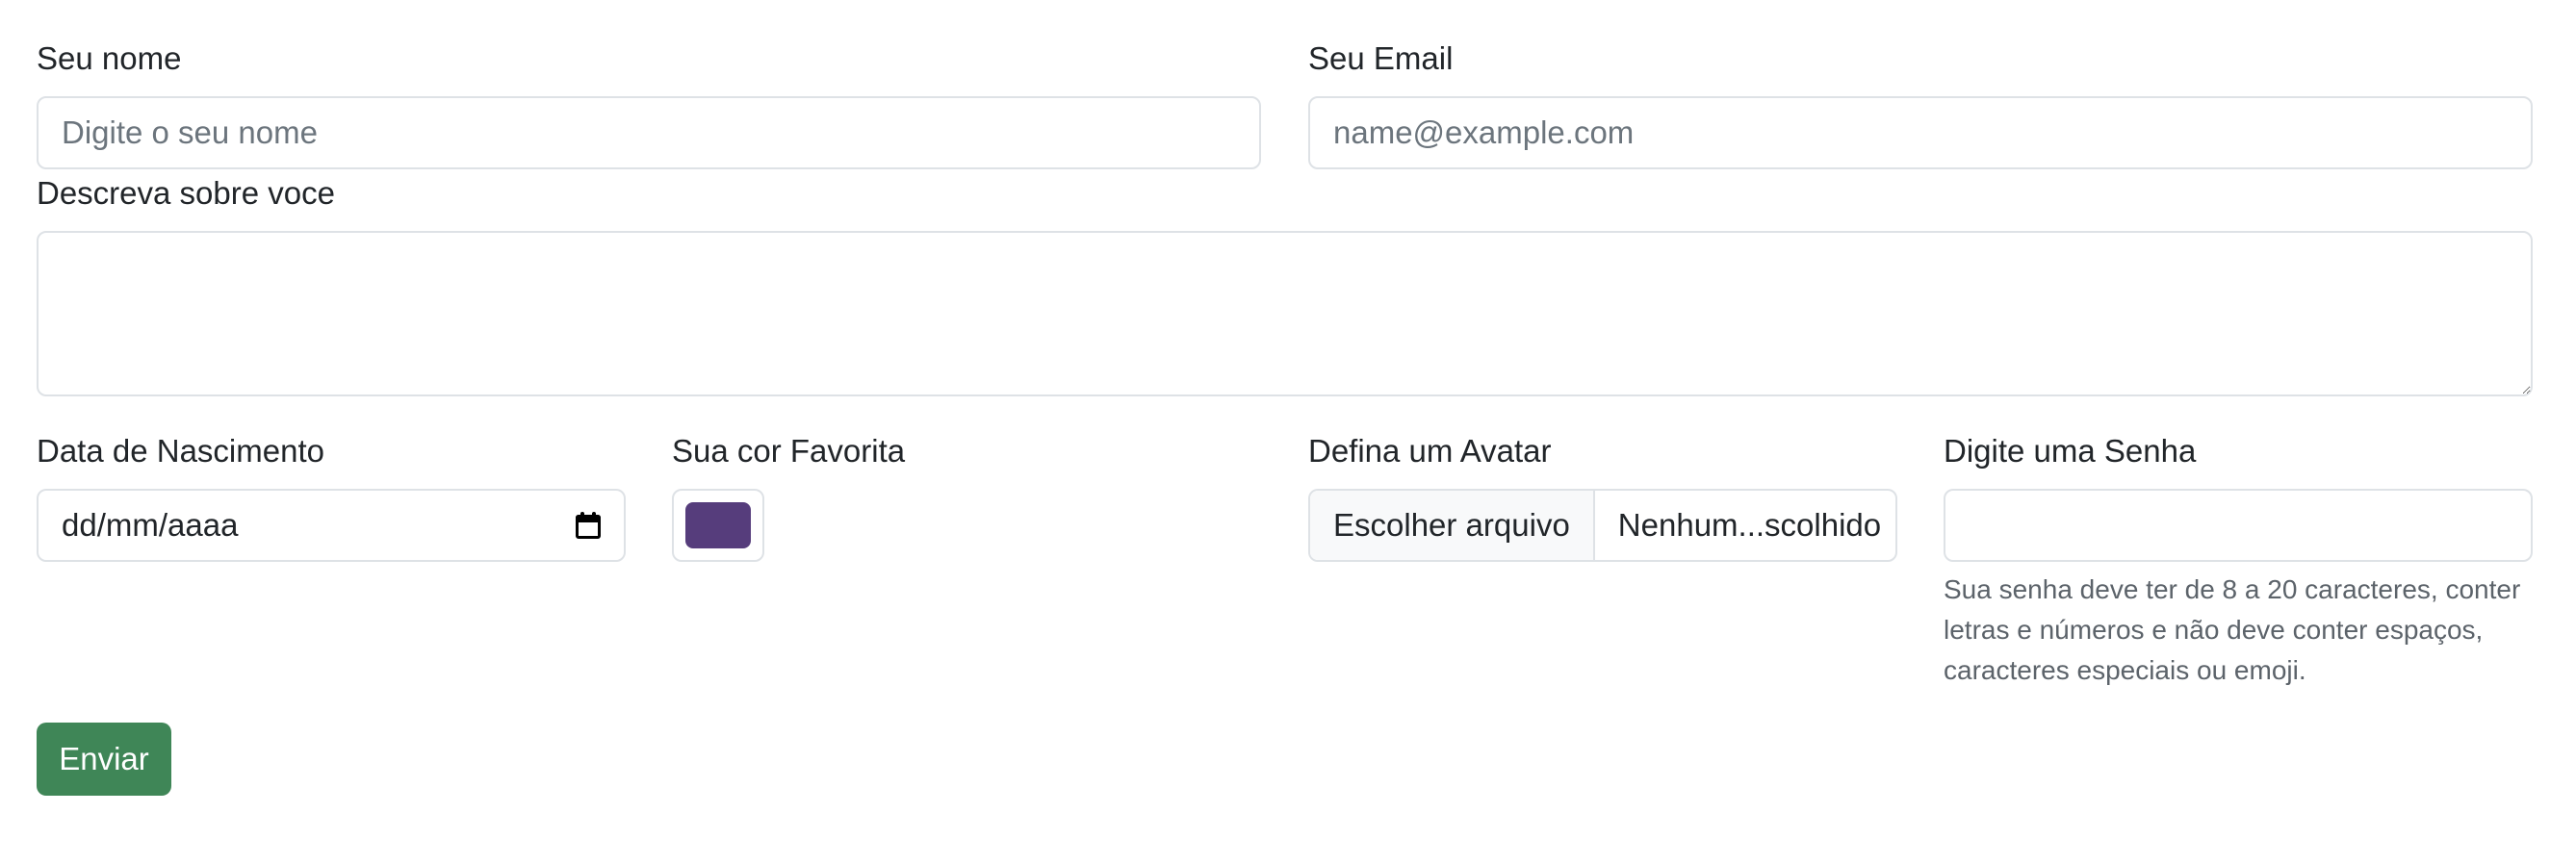  Describe the element at coordinates (2238, 525) in the screenshot. I see `password-input` at that location.